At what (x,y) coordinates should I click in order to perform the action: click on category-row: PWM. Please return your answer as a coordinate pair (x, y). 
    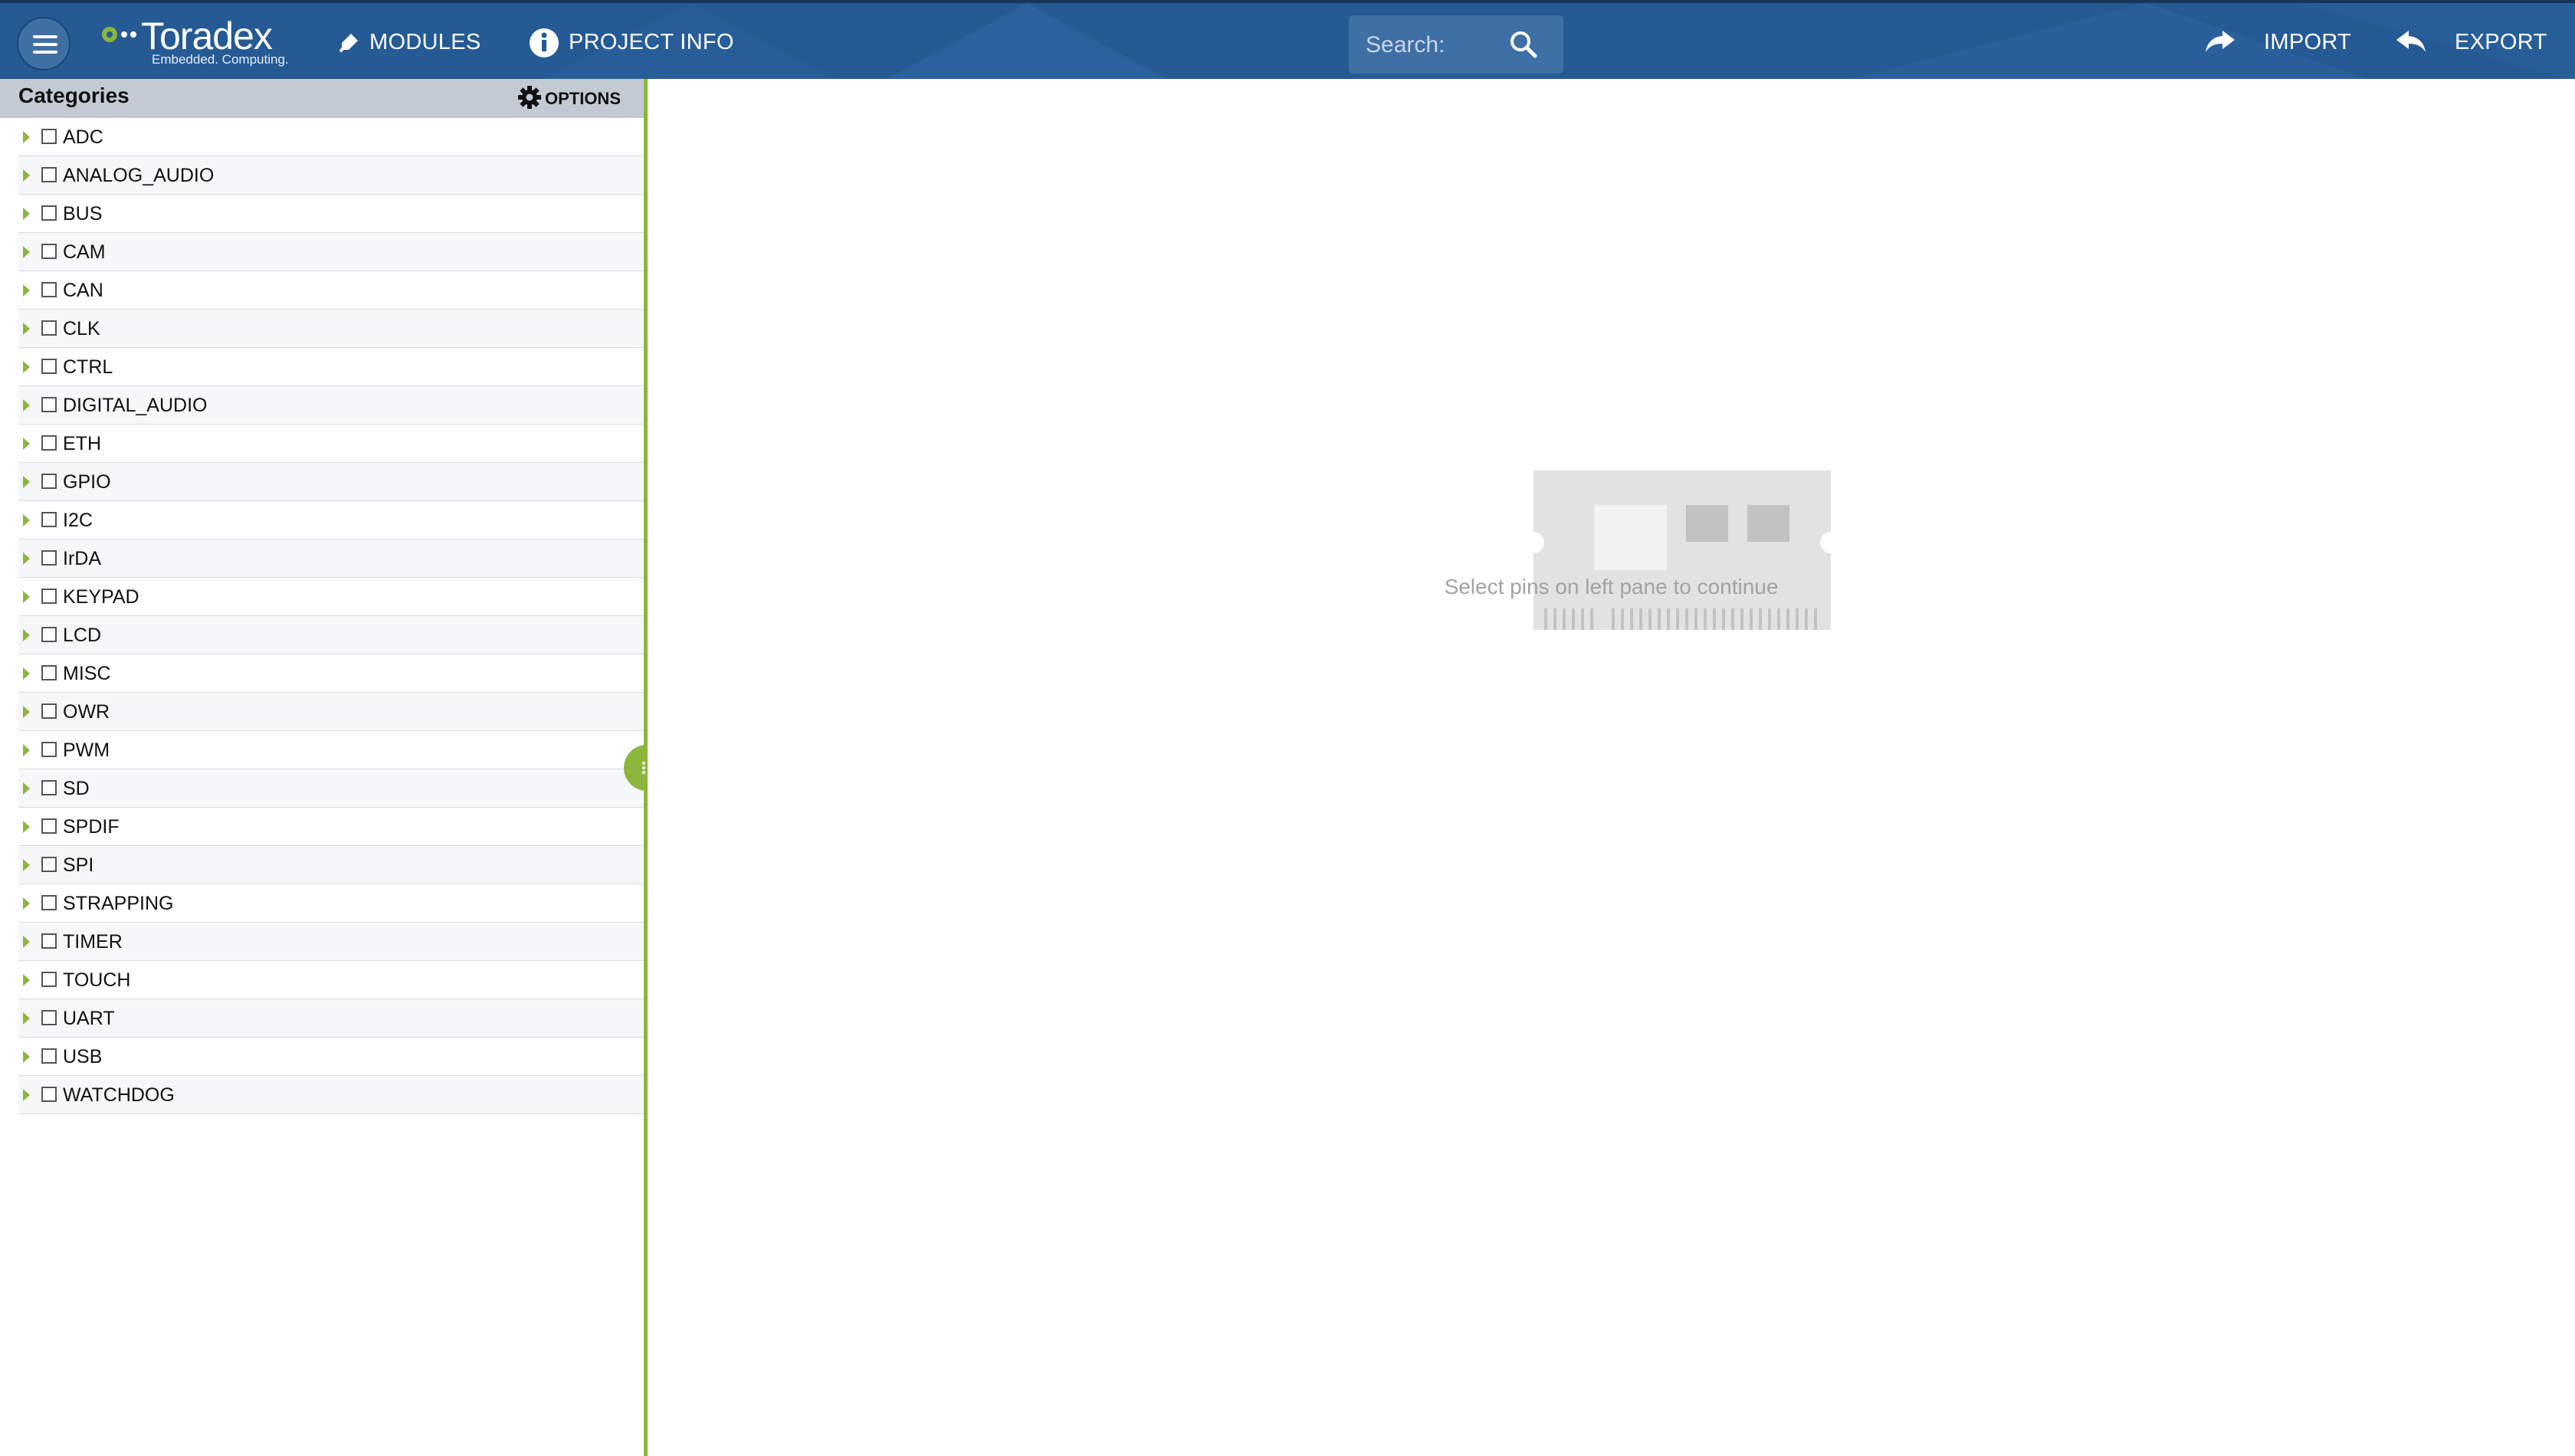
    Looking at the image, I should click on (331, 750).